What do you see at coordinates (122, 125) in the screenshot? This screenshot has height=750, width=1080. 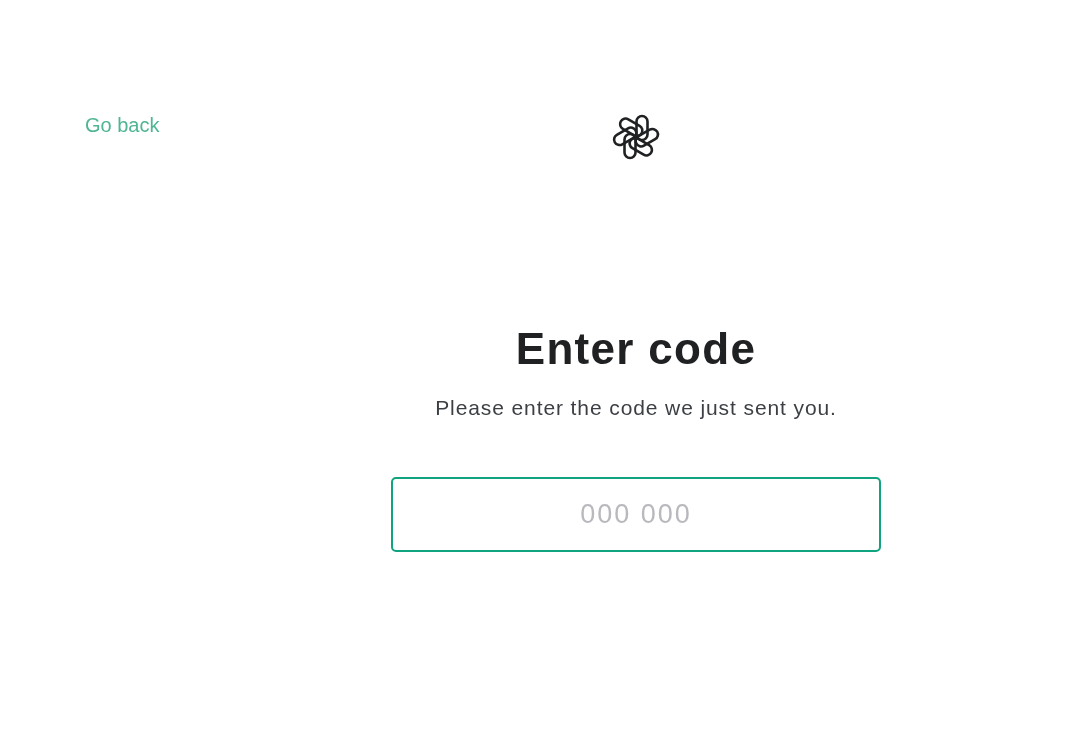 I see `go-back-link: Go back` at bounding box center [122, 125].